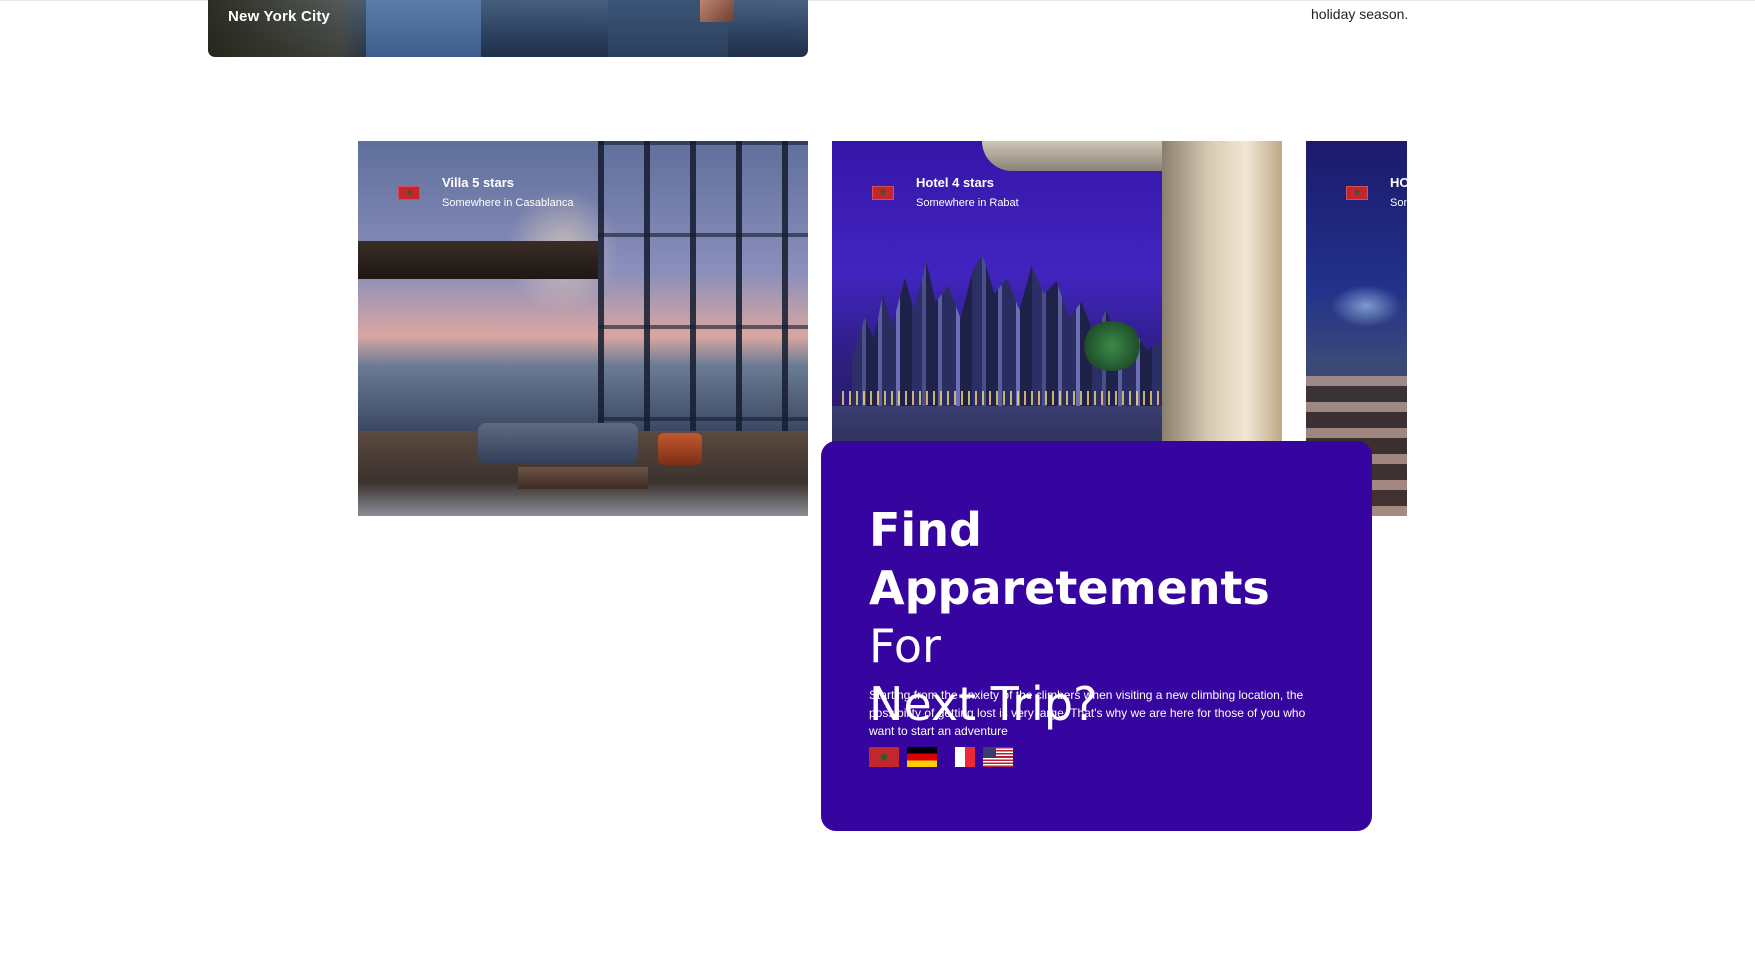  Describe the element at coordinates (1398, 182) in the screenshot. I see `hotel-title: HO` at that location.